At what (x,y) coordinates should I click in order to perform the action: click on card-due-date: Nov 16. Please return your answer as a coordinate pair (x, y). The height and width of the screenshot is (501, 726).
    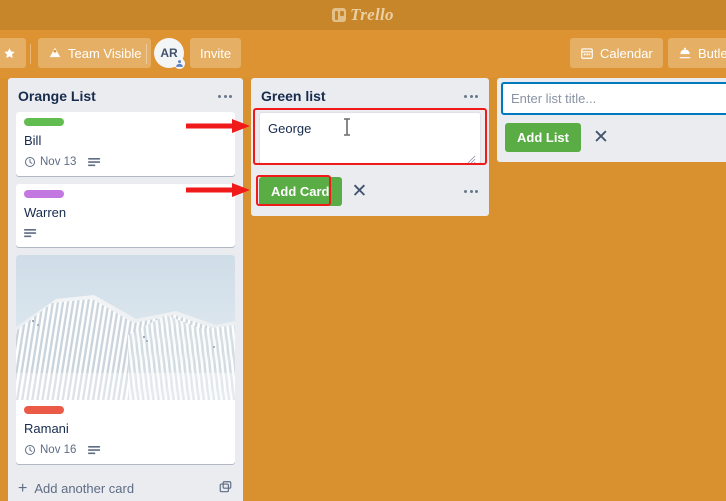
    Looking at the image, I should click on (50, 450).